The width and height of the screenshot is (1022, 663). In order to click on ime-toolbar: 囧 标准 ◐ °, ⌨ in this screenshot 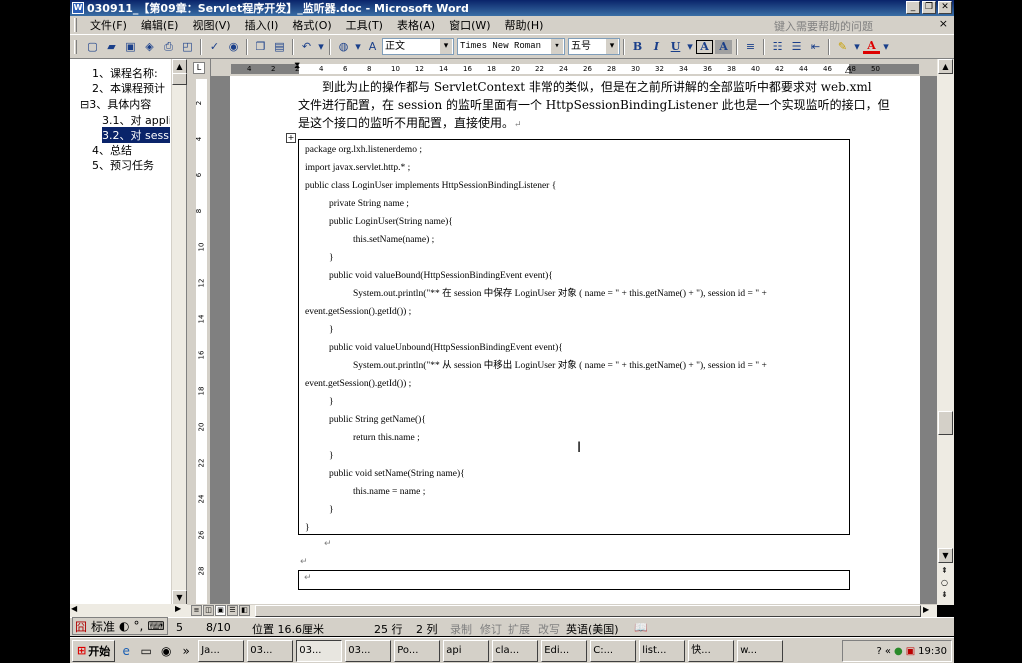, I will do `click(120, 626)`.